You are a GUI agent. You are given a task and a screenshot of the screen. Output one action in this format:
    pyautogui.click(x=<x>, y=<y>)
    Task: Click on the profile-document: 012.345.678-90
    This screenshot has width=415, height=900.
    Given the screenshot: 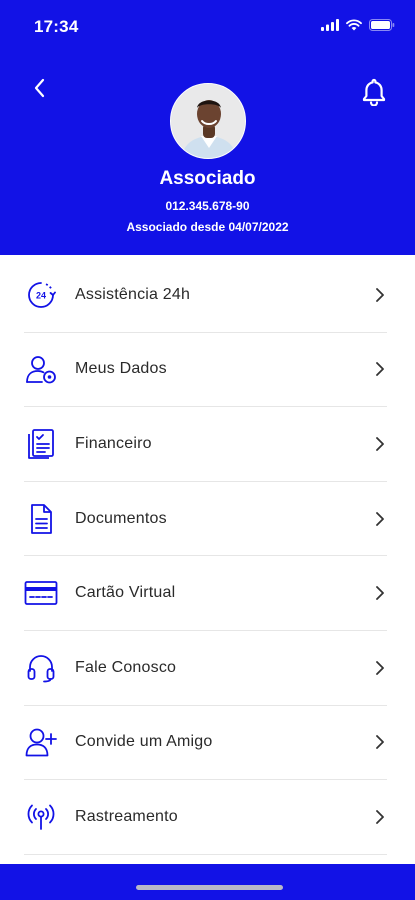 What is the action you would take?
    pyautogui.click(x=207, y=206)
    